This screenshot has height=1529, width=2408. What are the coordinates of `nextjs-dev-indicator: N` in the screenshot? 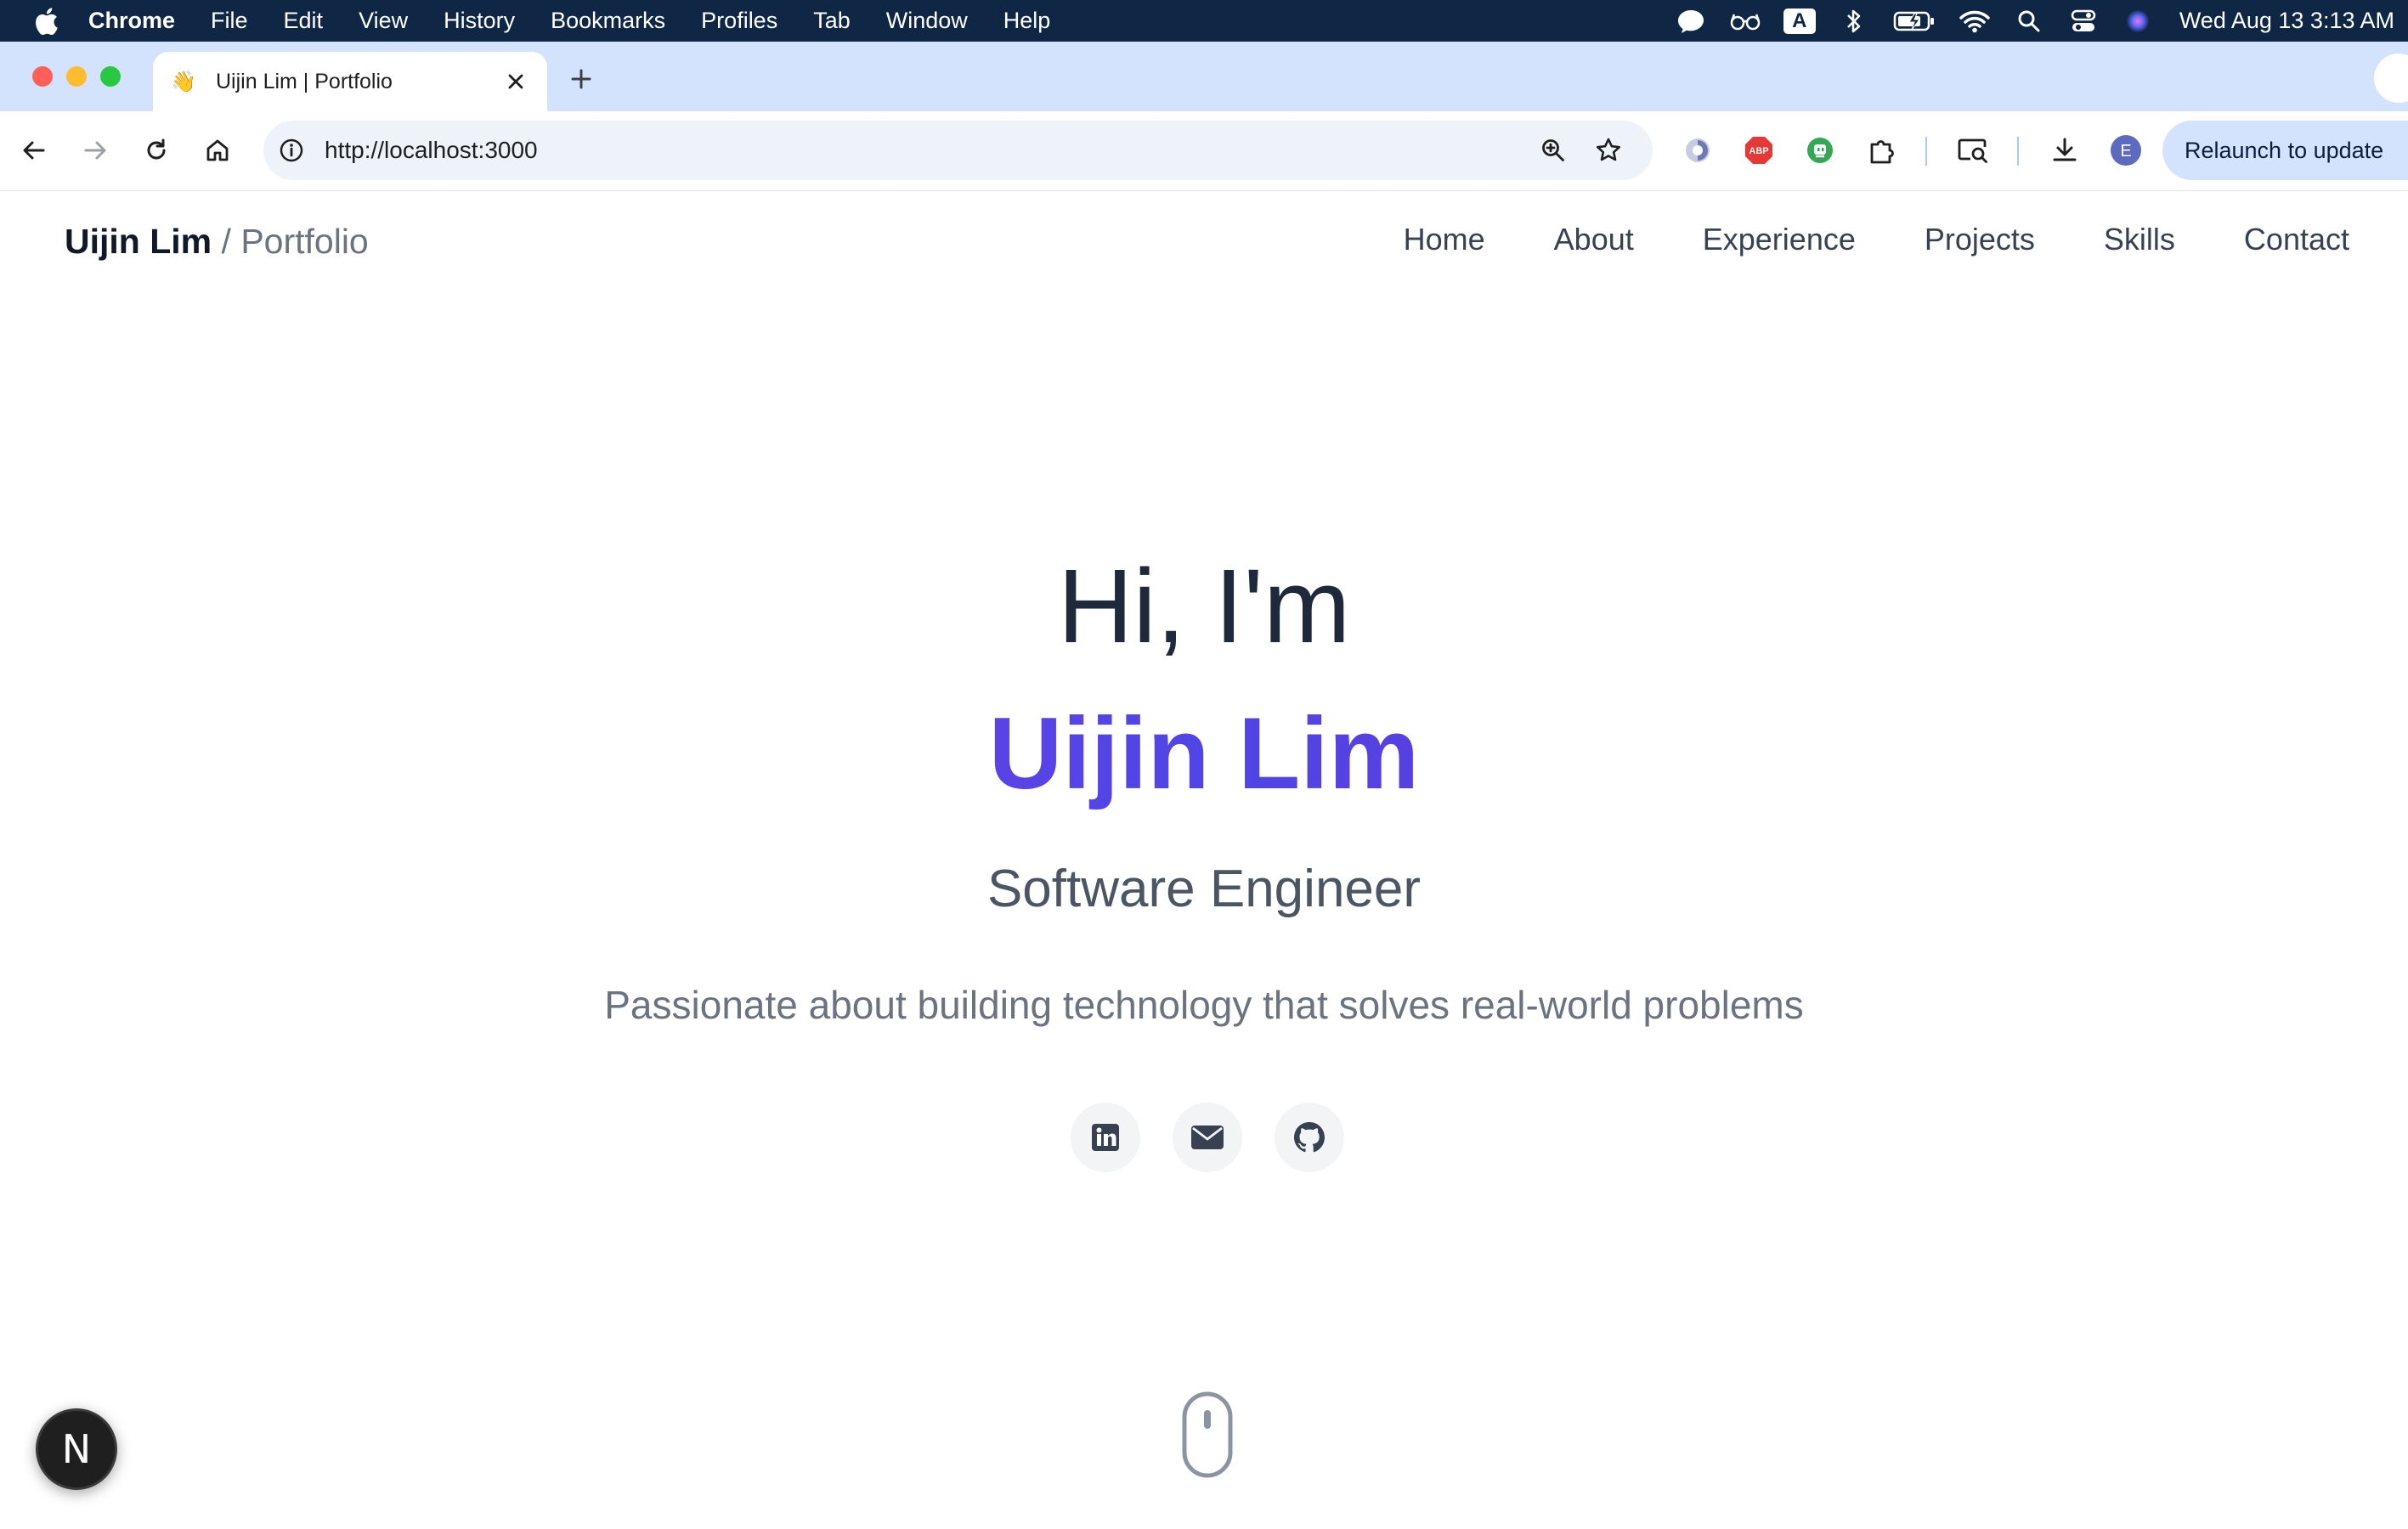 It's located at (76, 1449).